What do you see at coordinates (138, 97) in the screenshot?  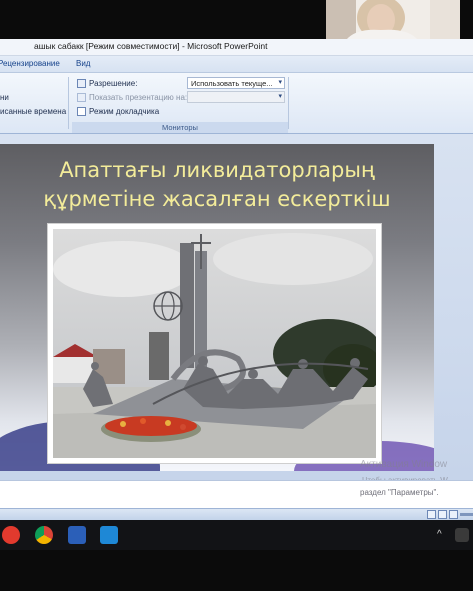 I see `show-on-label: Показать презентацию на:` at bounding box center [138, 97].